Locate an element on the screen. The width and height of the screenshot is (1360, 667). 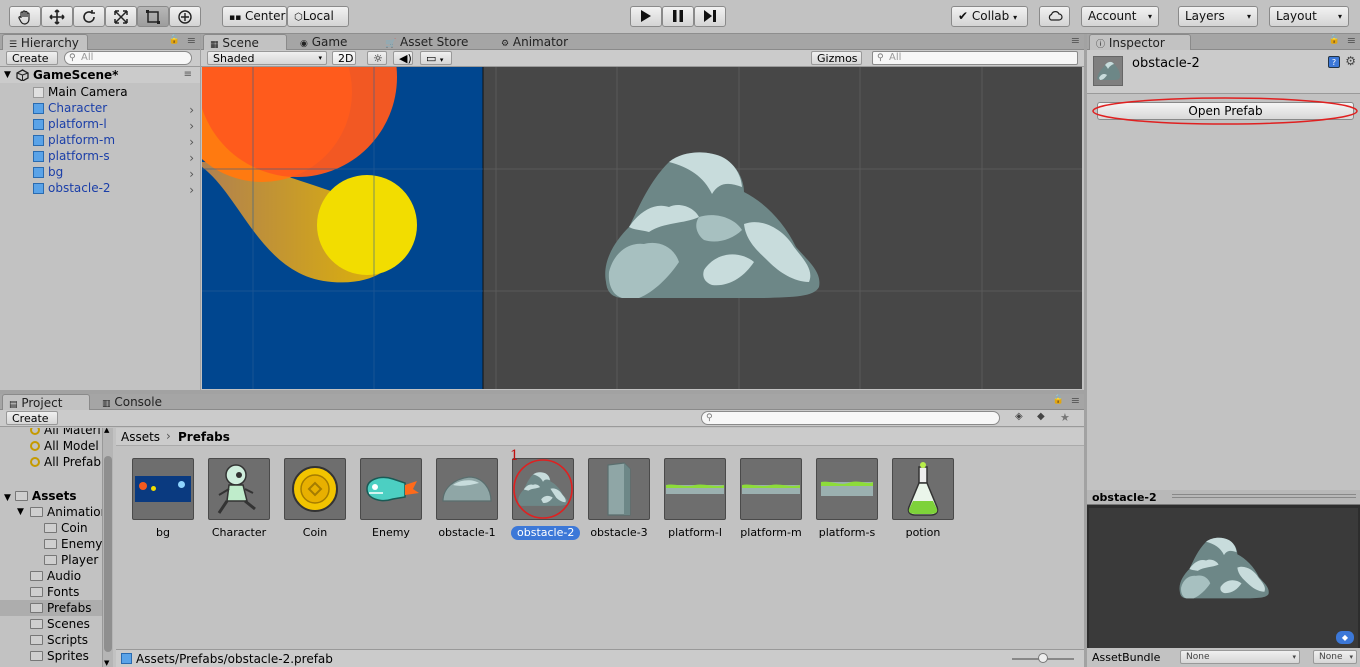
assetbundle-dropdown: None ▾ is located at coordinates (1240, 657).